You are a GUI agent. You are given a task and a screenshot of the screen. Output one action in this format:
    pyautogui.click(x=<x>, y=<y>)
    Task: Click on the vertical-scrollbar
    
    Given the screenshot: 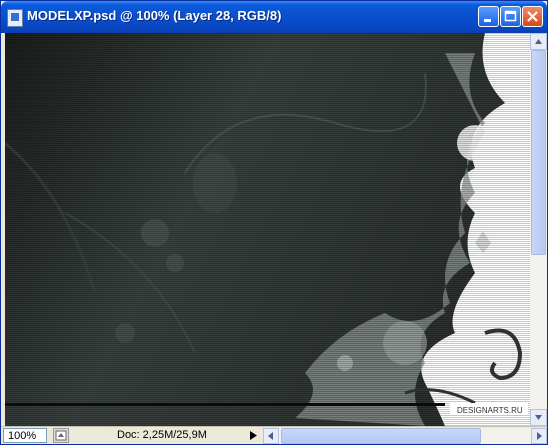 What is the action you would take?
    pyautogui.click(x=538, y=229)
    